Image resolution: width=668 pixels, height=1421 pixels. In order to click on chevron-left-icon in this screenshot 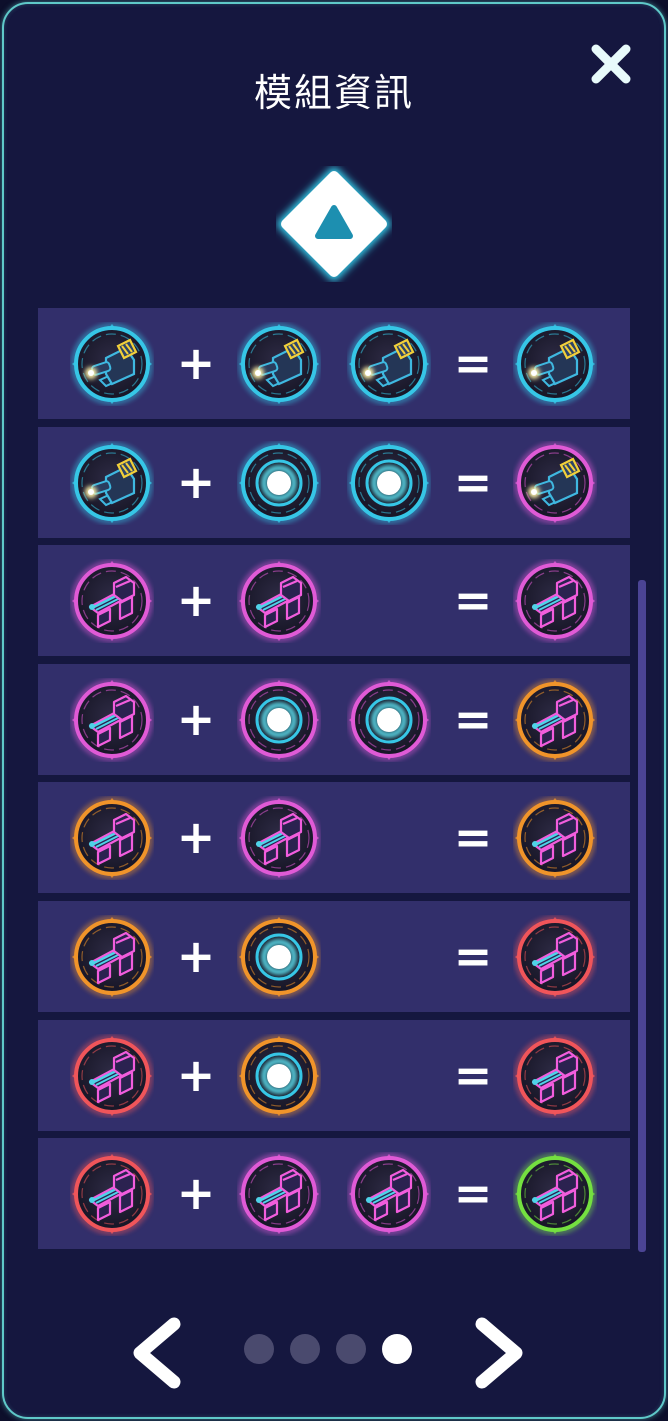, I will do `click(157, 1353)`.